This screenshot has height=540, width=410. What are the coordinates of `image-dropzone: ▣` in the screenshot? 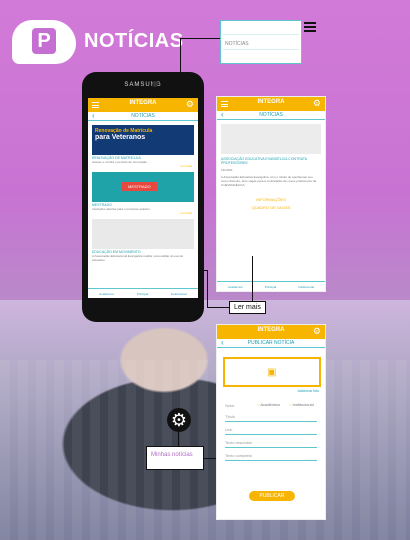 It's located at (272, 372).